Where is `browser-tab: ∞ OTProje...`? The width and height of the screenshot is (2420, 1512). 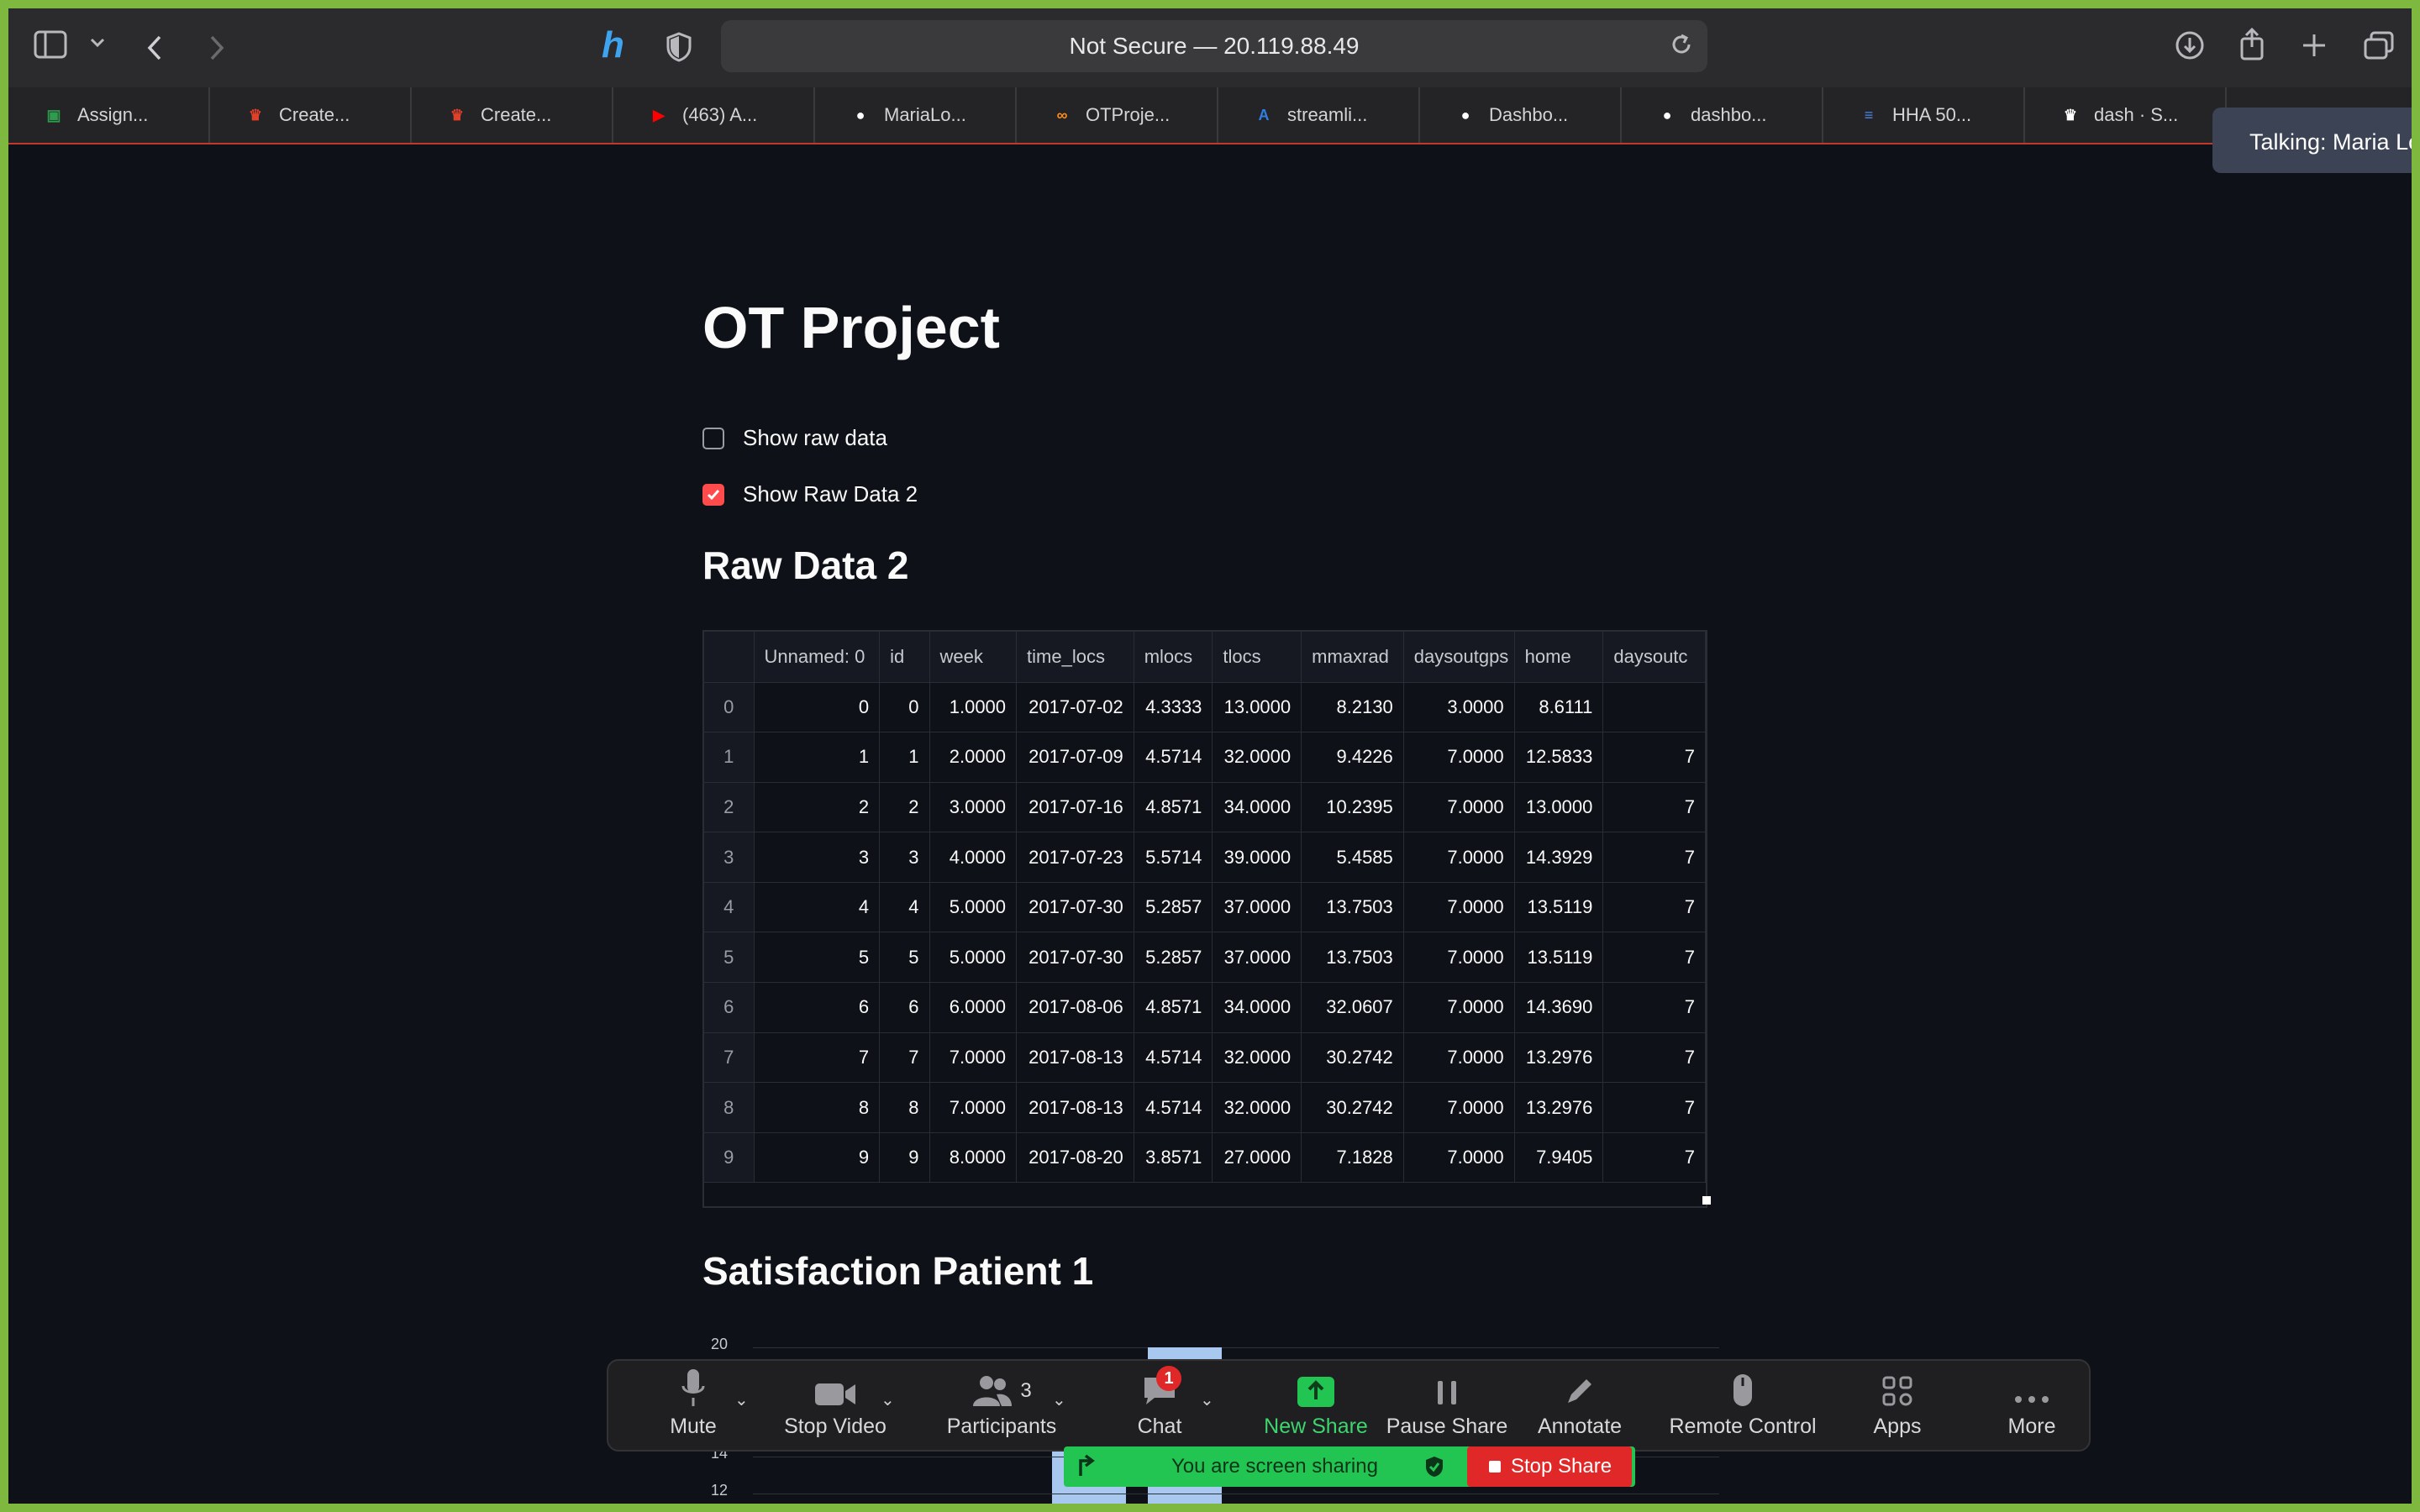 browser-tab: ∞ OTProje... is located at coordinates (1117, 115).